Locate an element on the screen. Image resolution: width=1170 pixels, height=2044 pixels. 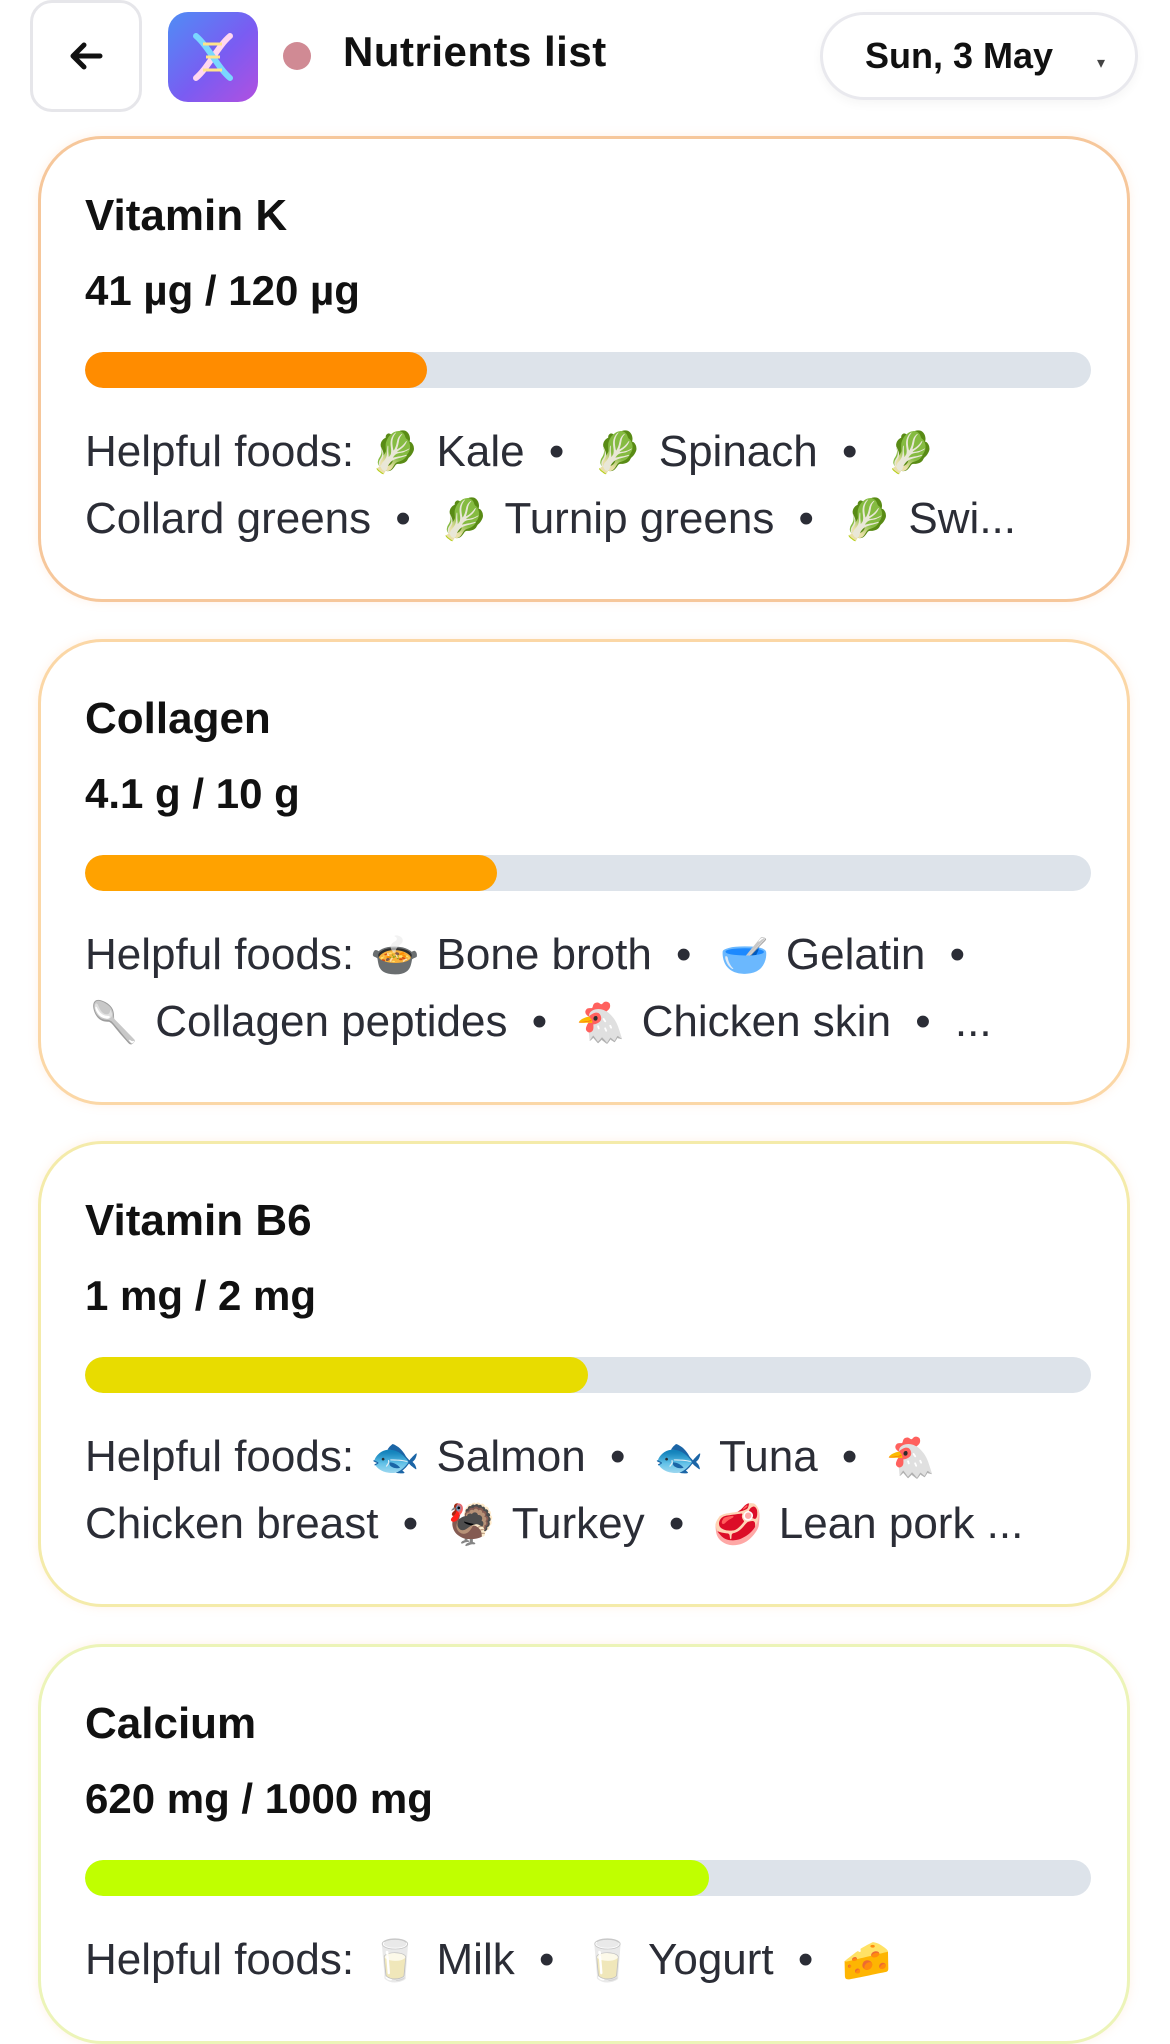
food-item: Turkey is located at coordinates (578, 1523).